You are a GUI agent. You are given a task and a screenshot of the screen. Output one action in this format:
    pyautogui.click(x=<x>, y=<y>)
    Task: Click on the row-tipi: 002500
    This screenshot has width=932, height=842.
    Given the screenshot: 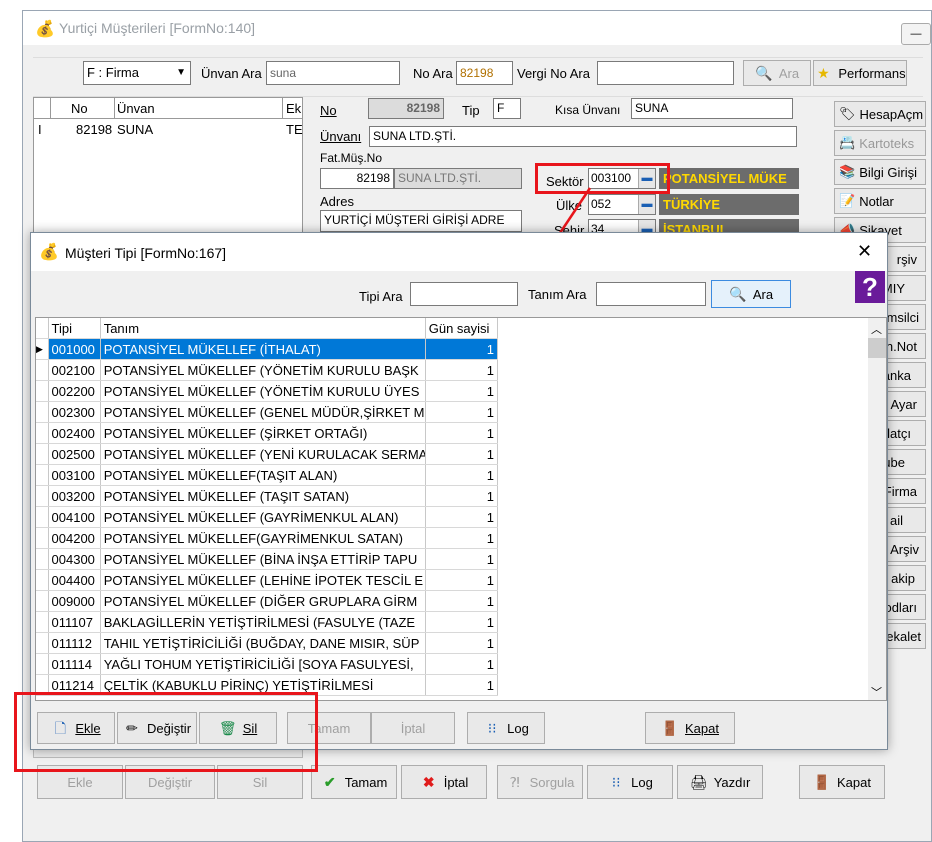 What is the action you would take?
    pyautogui.click(x=74, y=454)
    